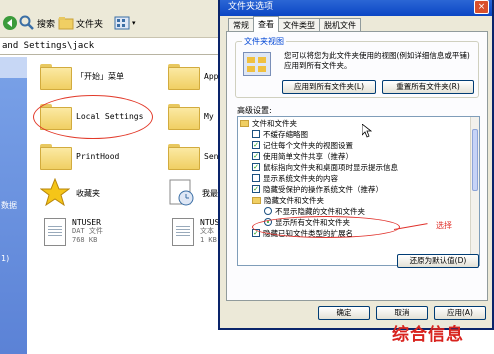 The height and width of the screenshot is (354, 494). Describe the element at coordinates (98, 156) in the screenshot. I see `folder-name: PrintHood` at that location.